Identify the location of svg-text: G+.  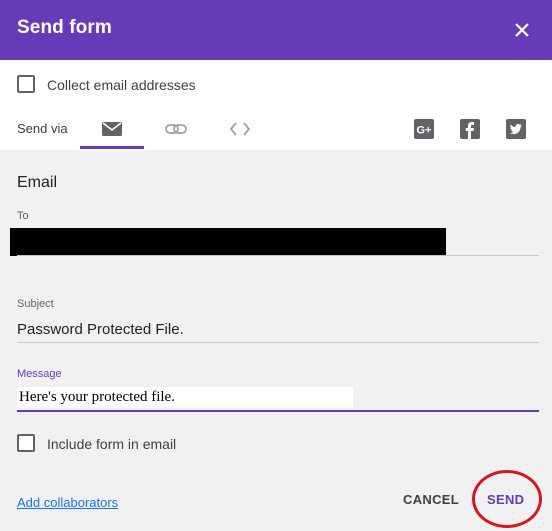
(424, 131).